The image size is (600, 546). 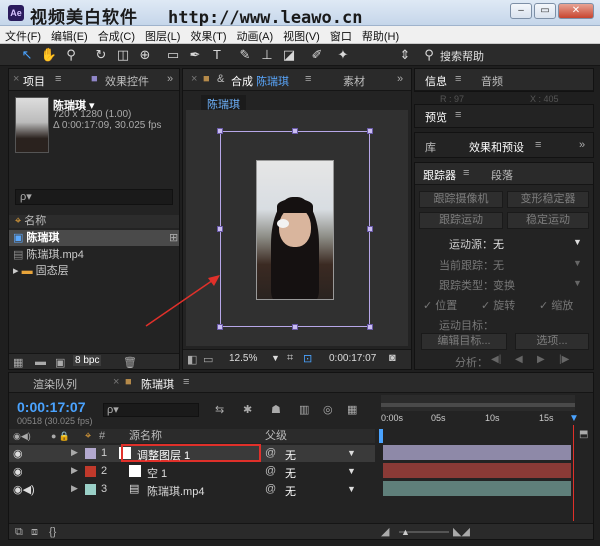 I want to click on layer3-parent-dropdown-icon: ▼, so click(x=351, y=489).